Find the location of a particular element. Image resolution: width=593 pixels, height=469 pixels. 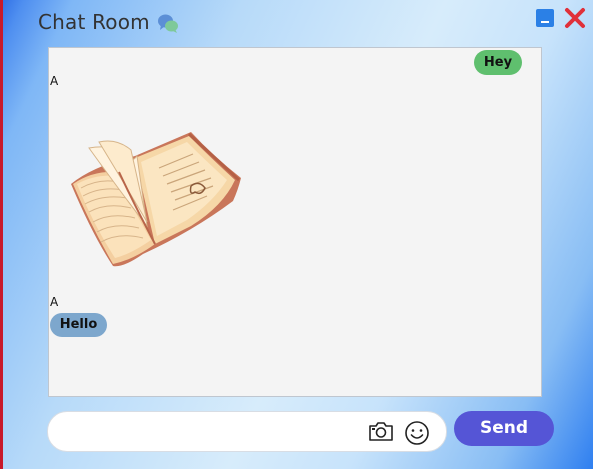

message-composer is located at coordinates (247, 431).